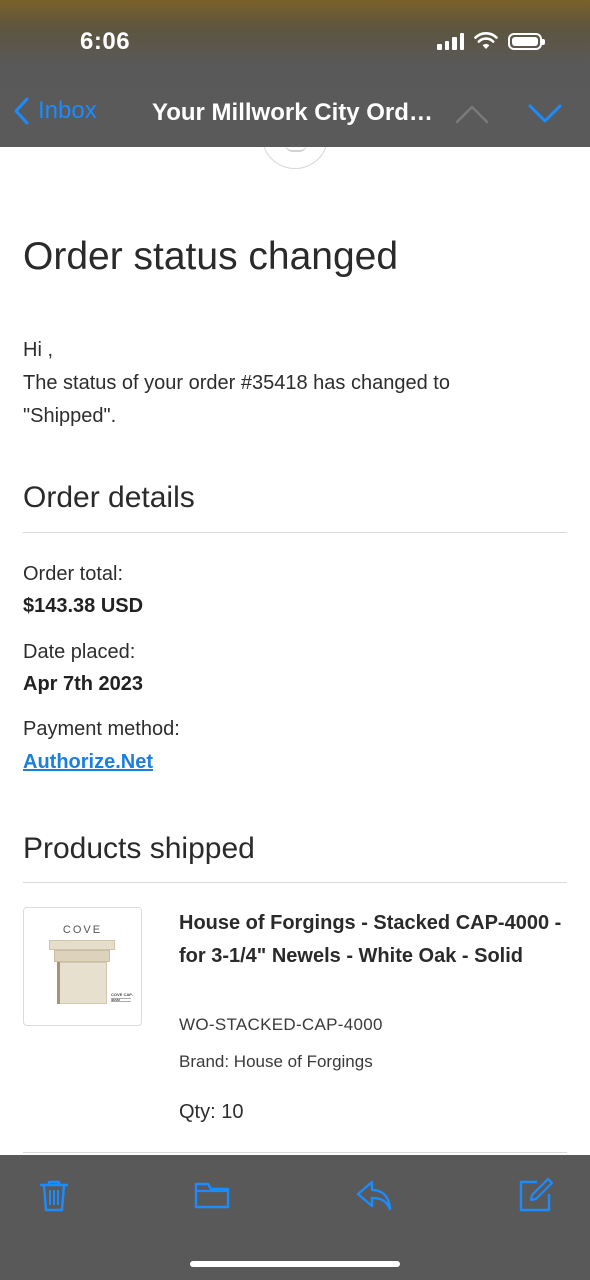 This screenshot has height=1280, width=590. What do you see at coordinates (295, 1264) in the screenshot?
I see `home-indicator` at bounding box center [295, 1264].